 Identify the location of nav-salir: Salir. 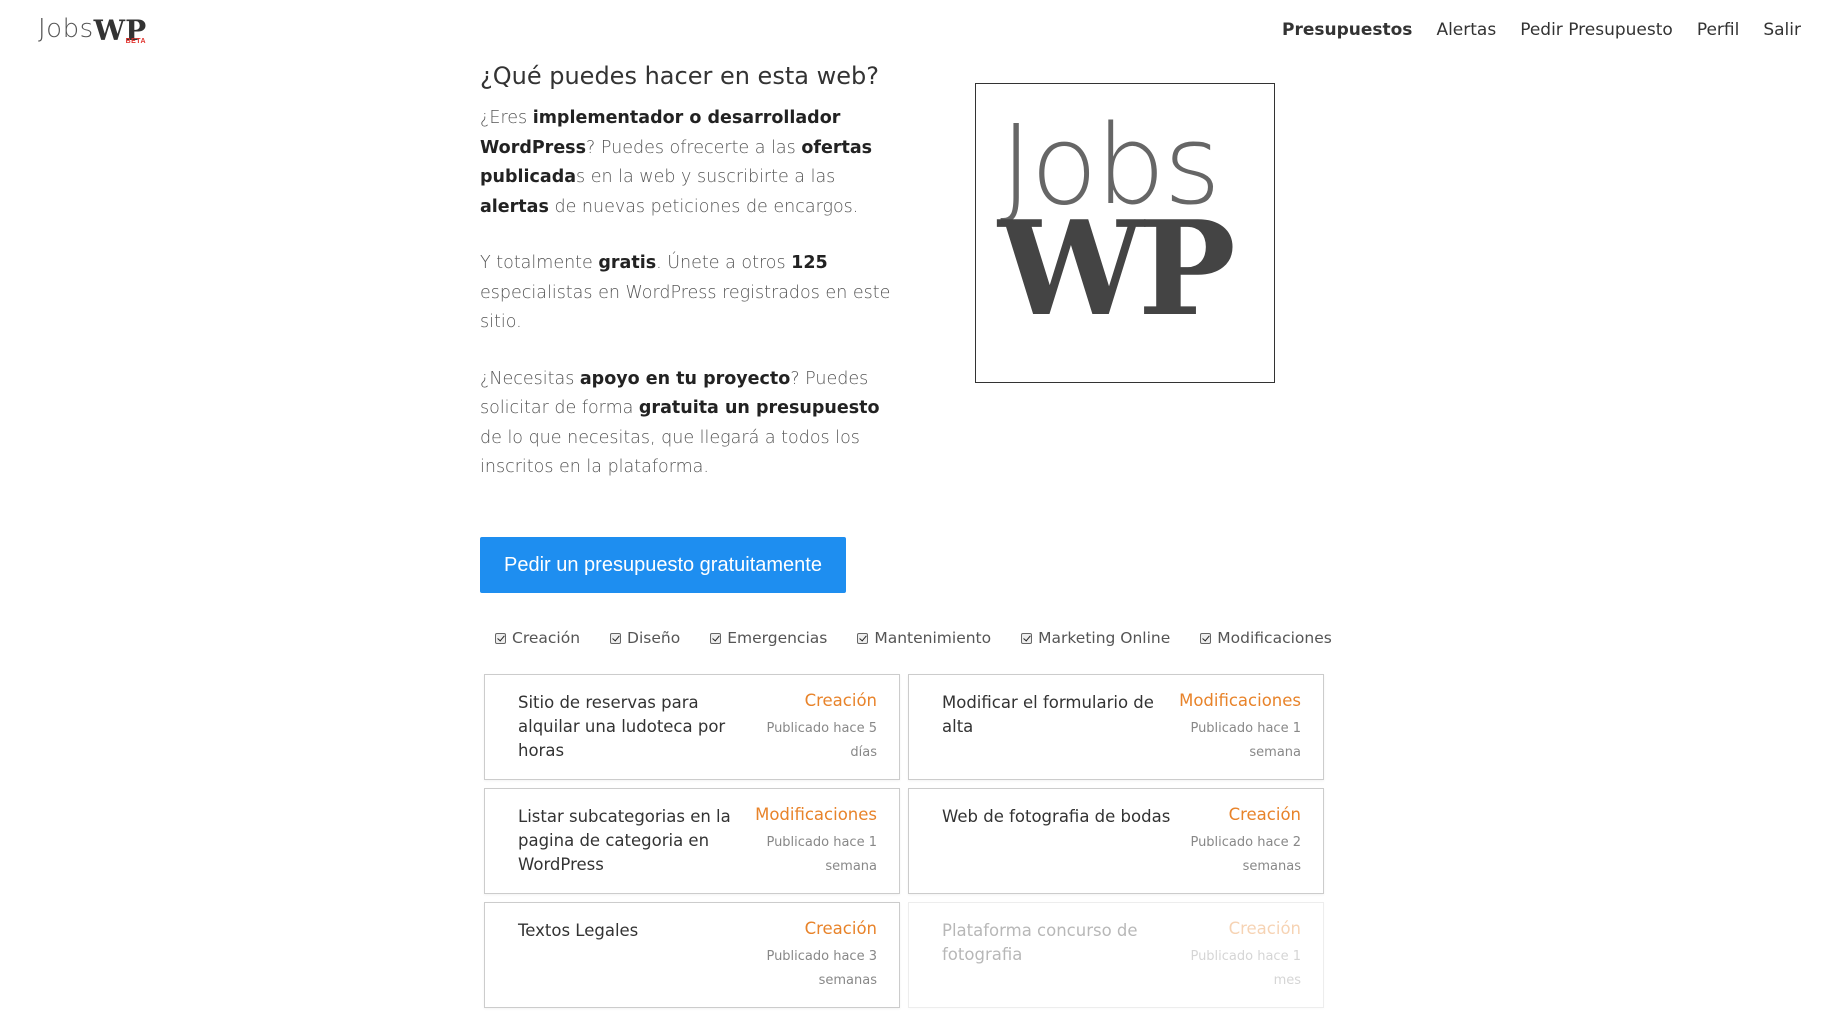
(1782, 30).